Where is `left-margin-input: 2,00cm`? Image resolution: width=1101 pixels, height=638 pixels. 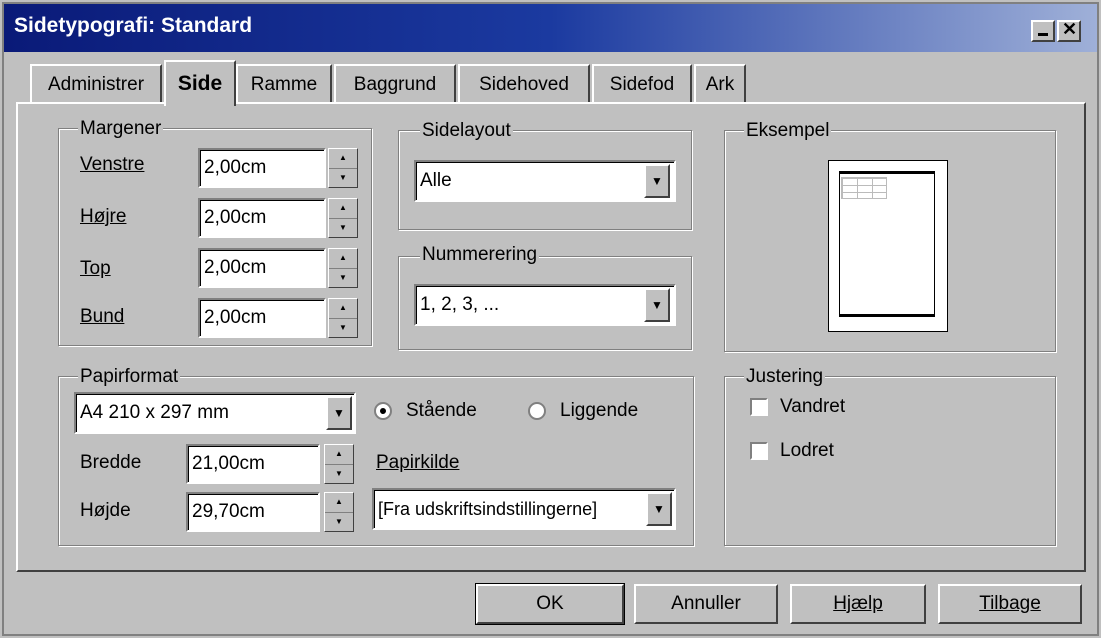 left-margin-input: 2,00cm is located at coordinates (262, 168).